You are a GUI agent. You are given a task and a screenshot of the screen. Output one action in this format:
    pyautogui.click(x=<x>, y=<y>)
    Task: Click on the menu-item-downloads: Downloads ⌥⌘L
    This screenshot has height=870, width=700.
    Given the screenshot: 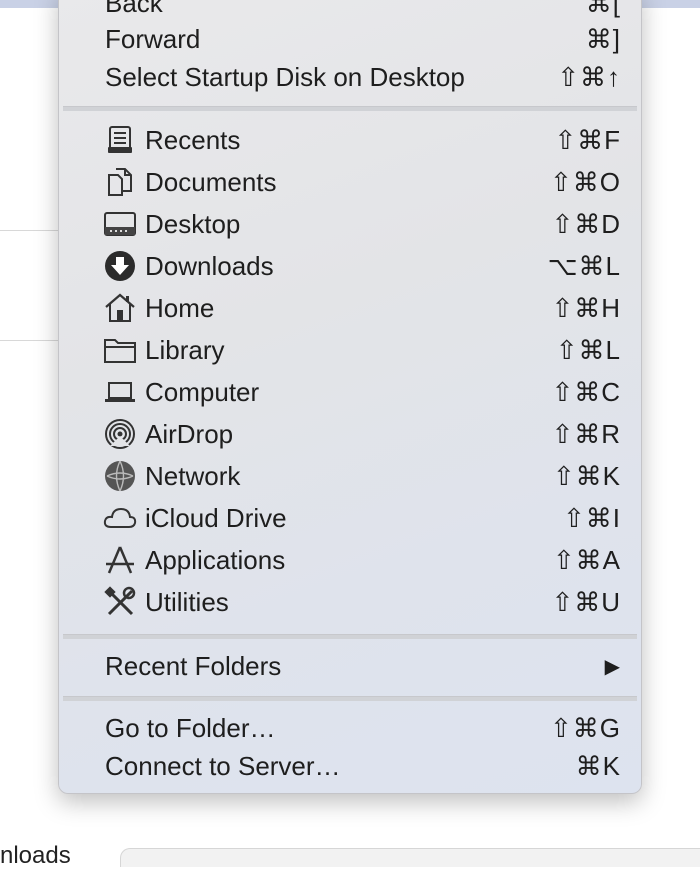 What is the action you would take?
    pyautogui.click(x=350, y=266)
    